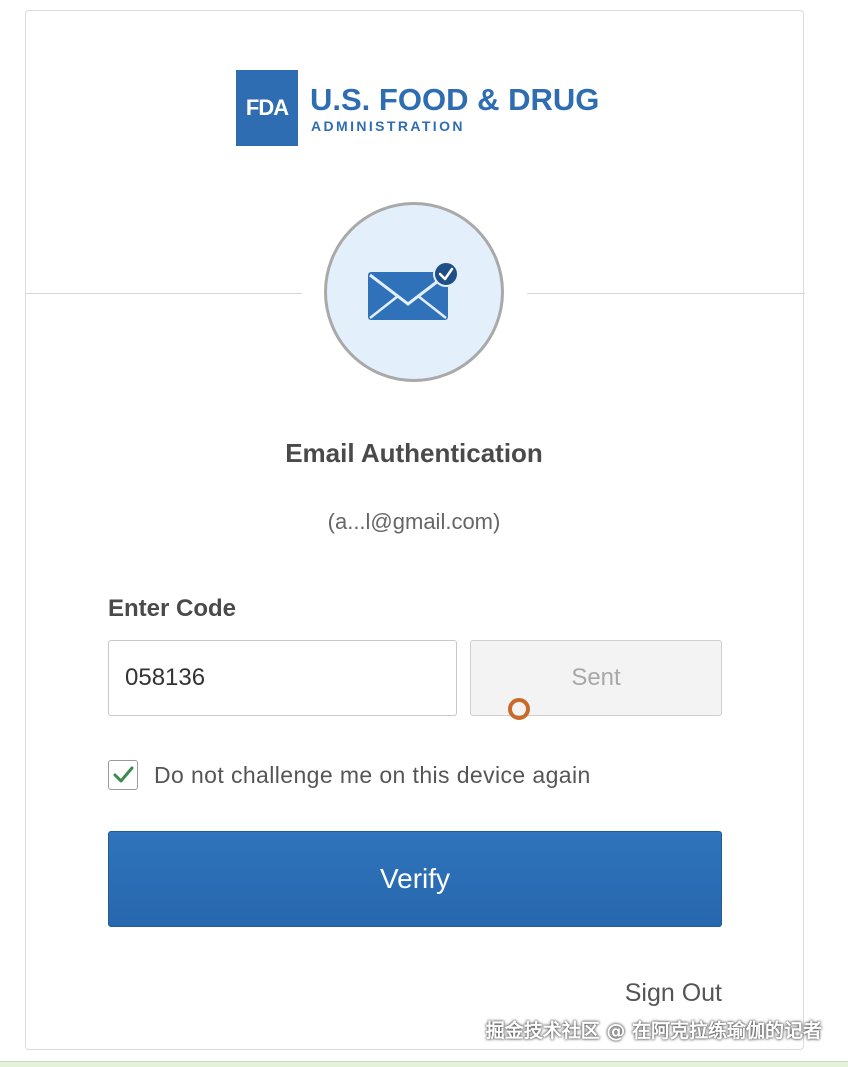 The image size is (848, 1067). I want to click on bottom-strip, so click(424, 1064).